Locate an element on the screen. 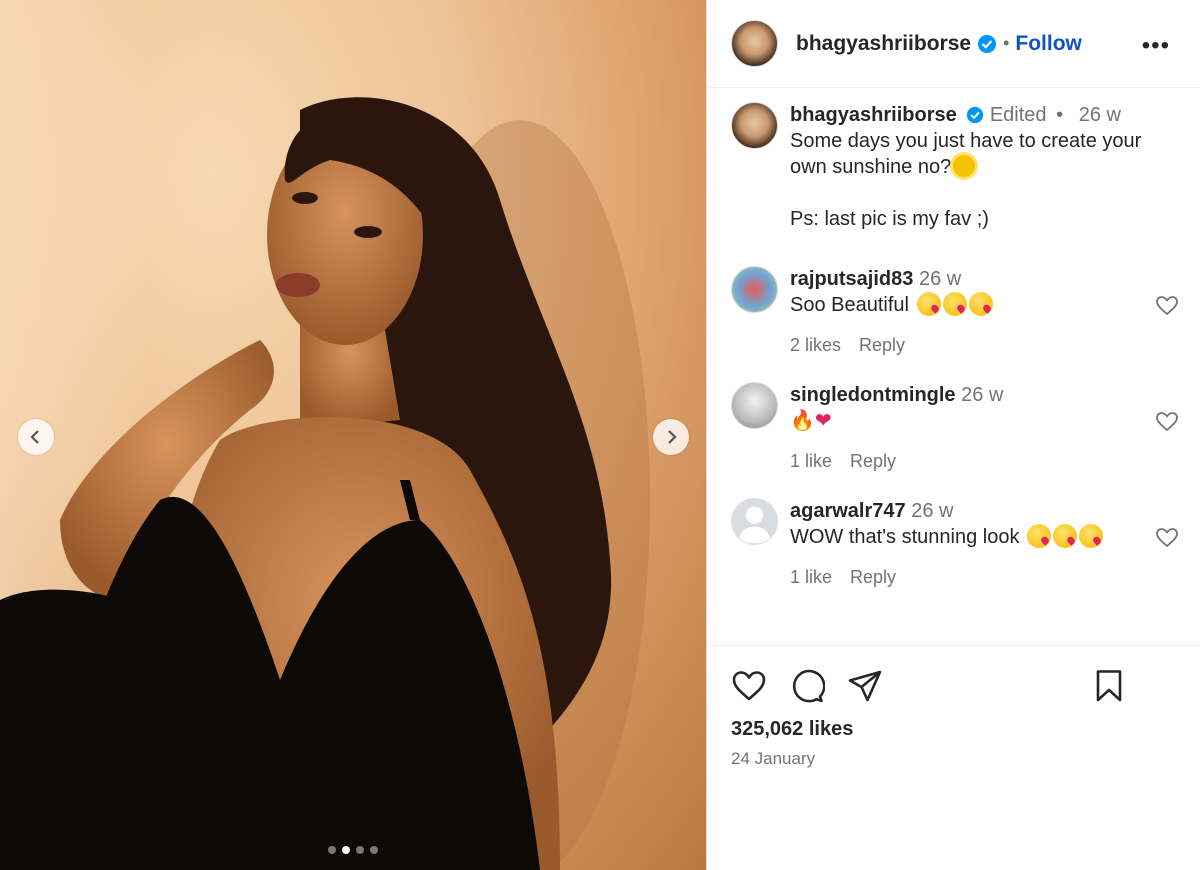  sun-emoji-icon is located at coordinates (964, 166).